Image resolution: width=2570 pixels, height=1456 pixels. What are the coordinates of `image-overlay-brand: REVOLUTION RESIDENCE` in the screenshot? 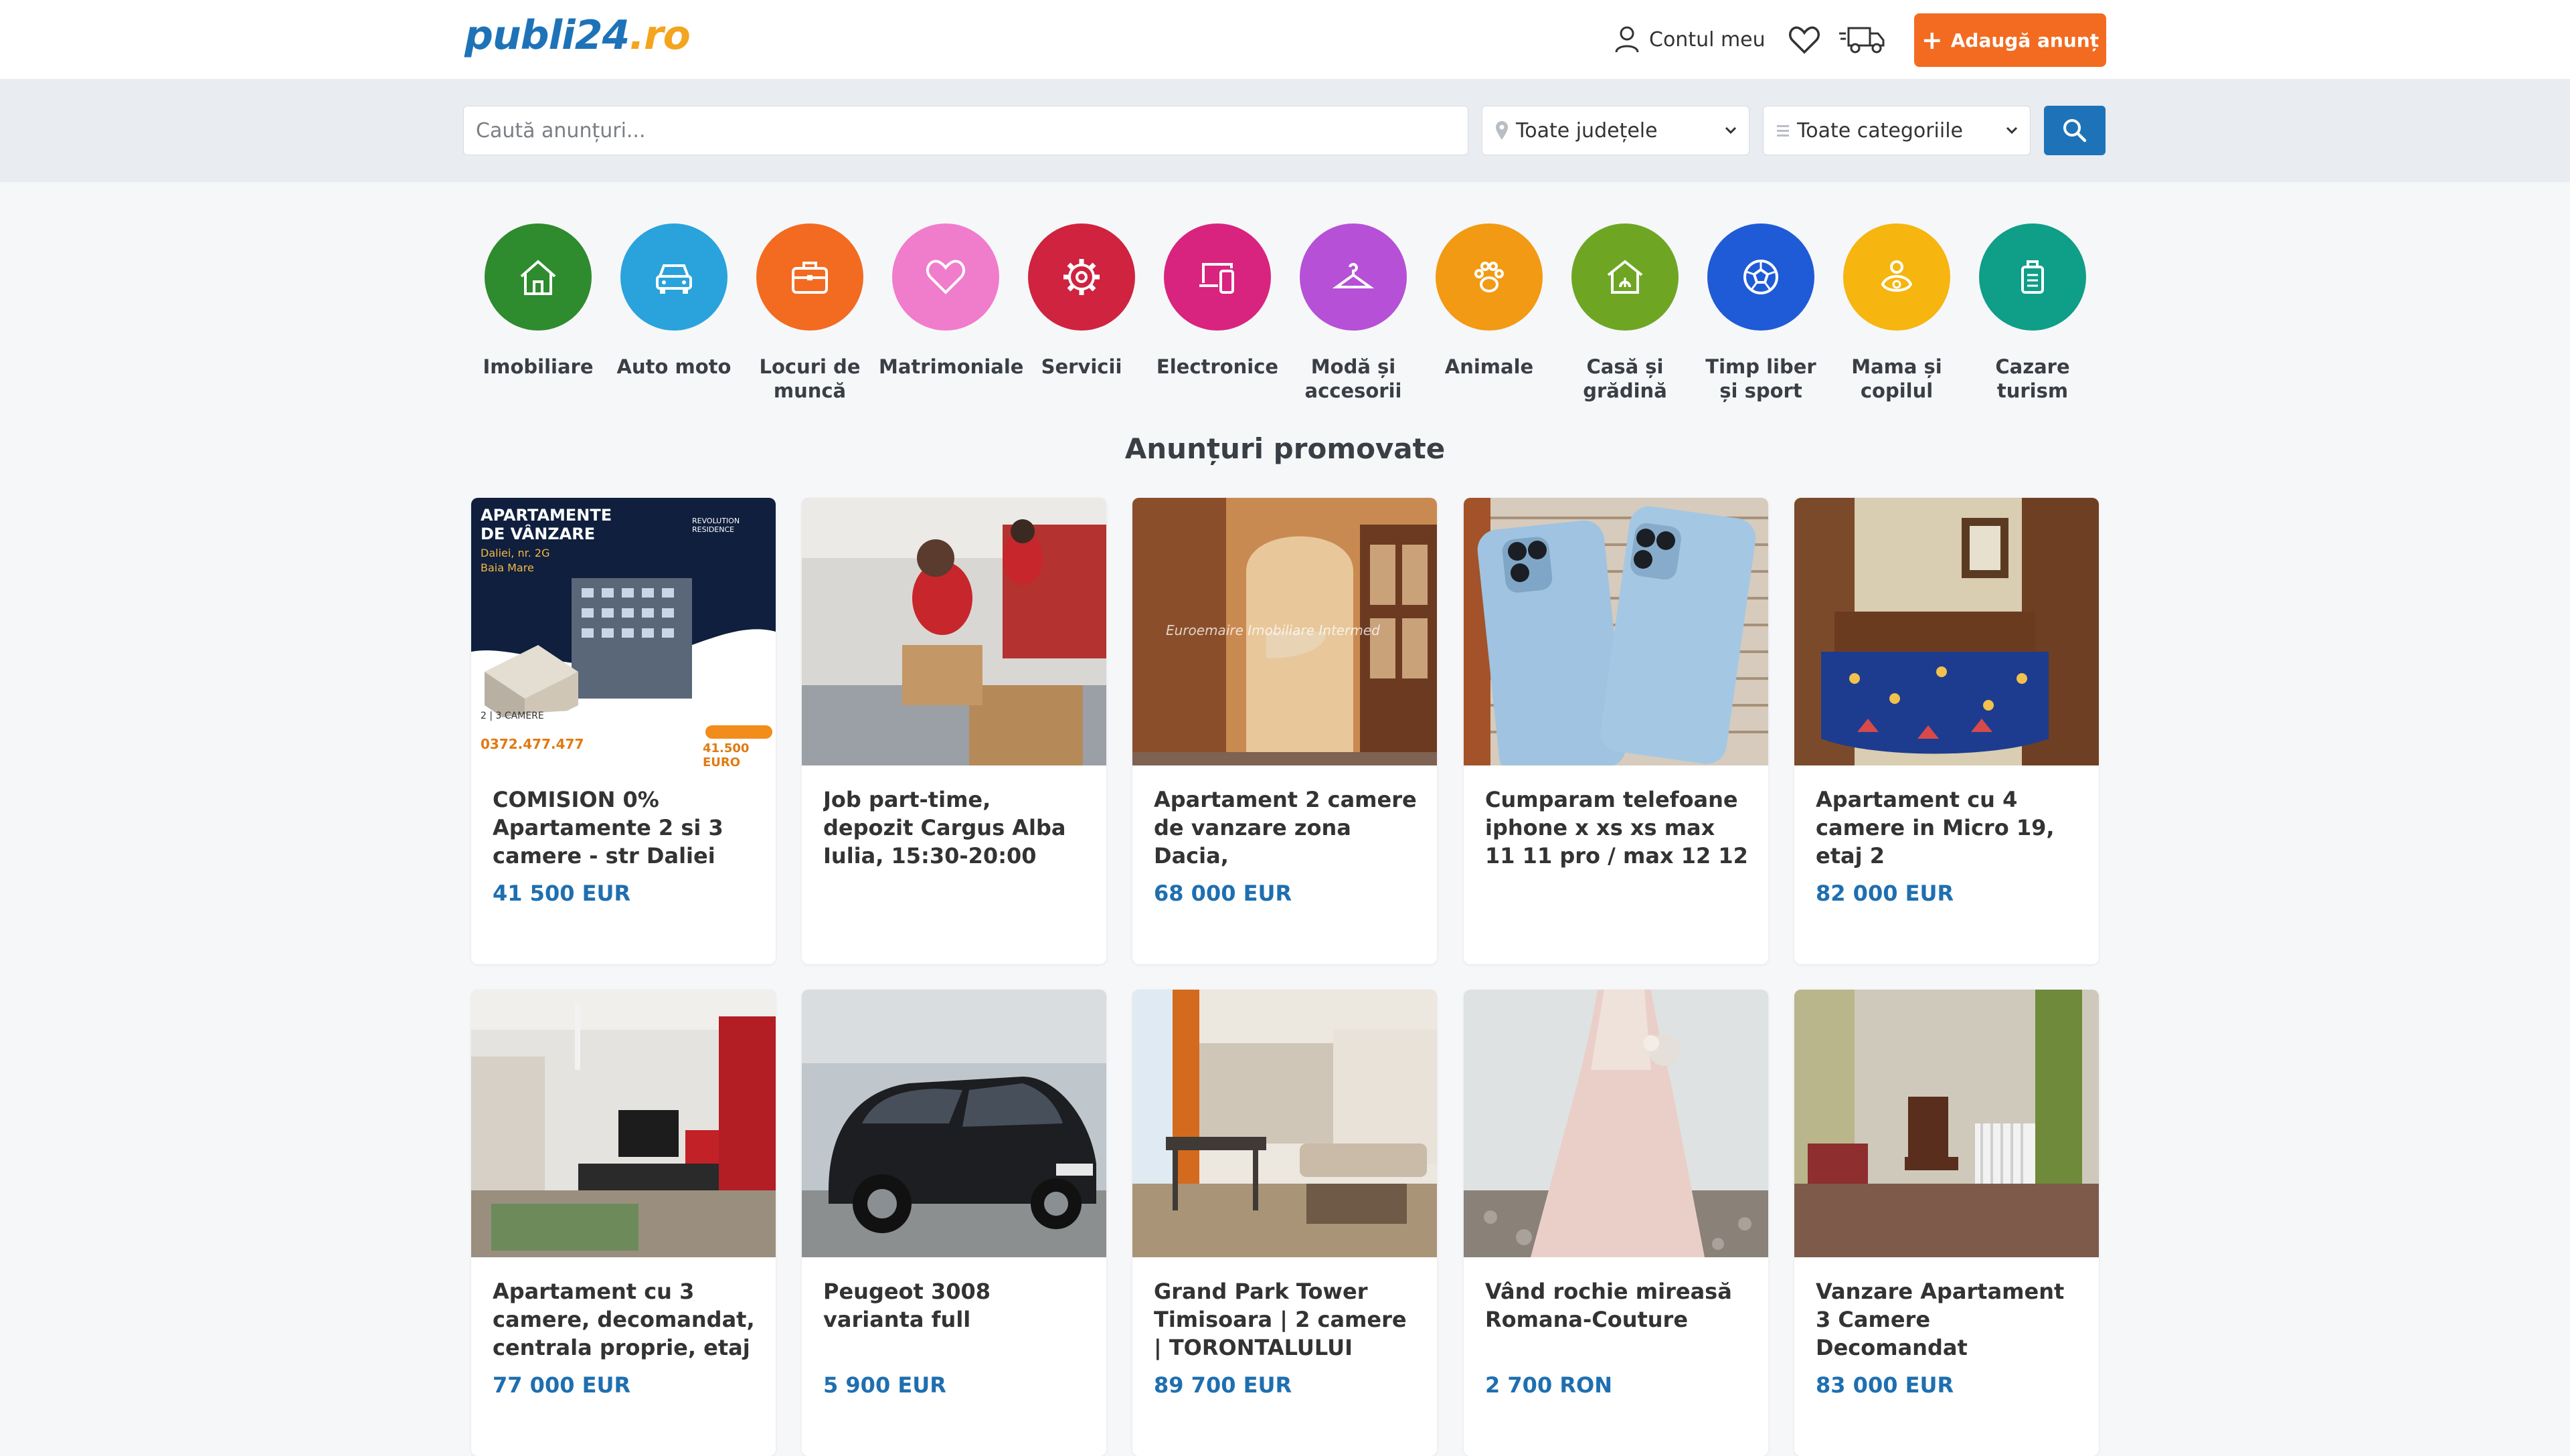 It's located at (716, 525).